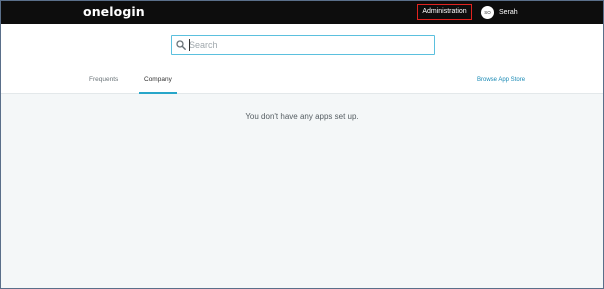 The height and width of the screenshot is (289, 604). What do you see at coordinates (103, 80) in the screenshot?
I see `tab-frequents: Frequents` at bounding box center [103, 80].